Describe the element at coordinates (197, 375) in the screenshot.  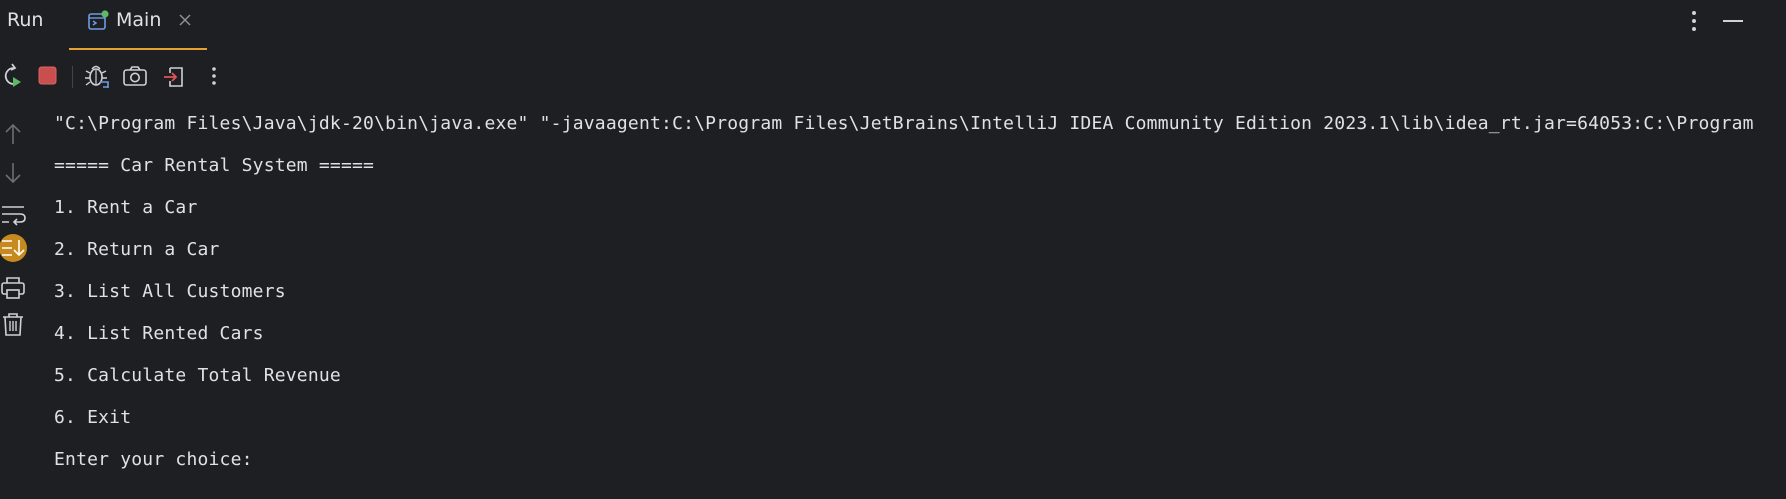
I see `console-line: 5. Calculate Total Revenue` at that location.